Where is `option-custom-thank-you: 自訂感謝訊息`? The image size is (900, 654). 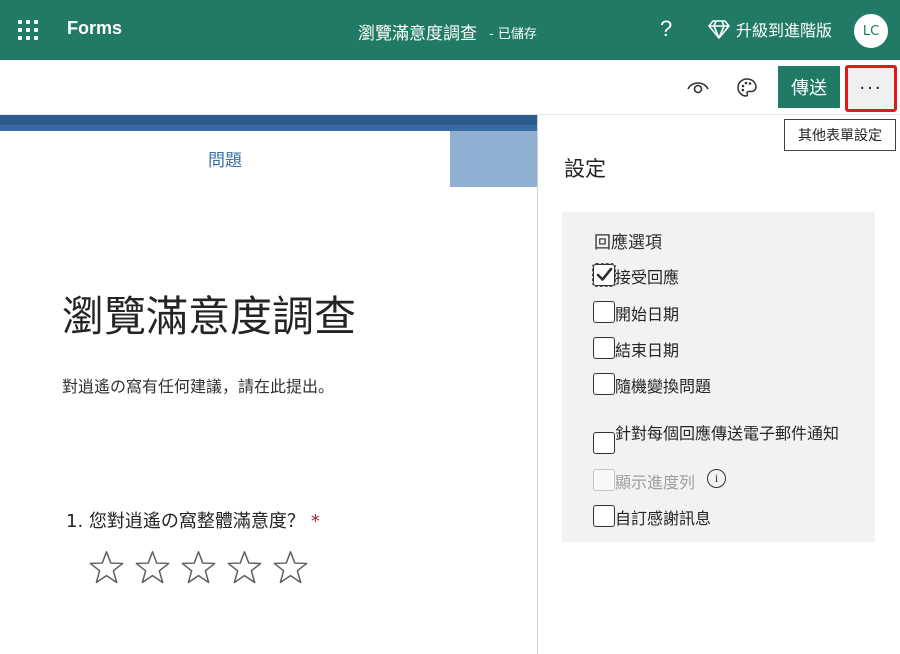 option-custom-thank-you: 自訂感謝訊息 is located at coordinates (652, 517).